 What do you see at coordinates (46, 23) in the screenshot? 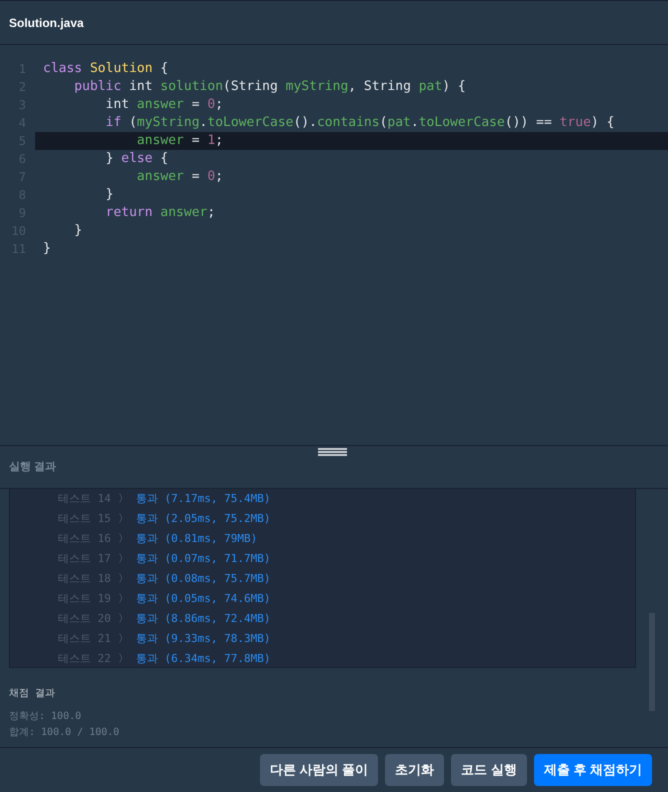
I see `file-tab: Solution.java` at bounding box center [46, 23].